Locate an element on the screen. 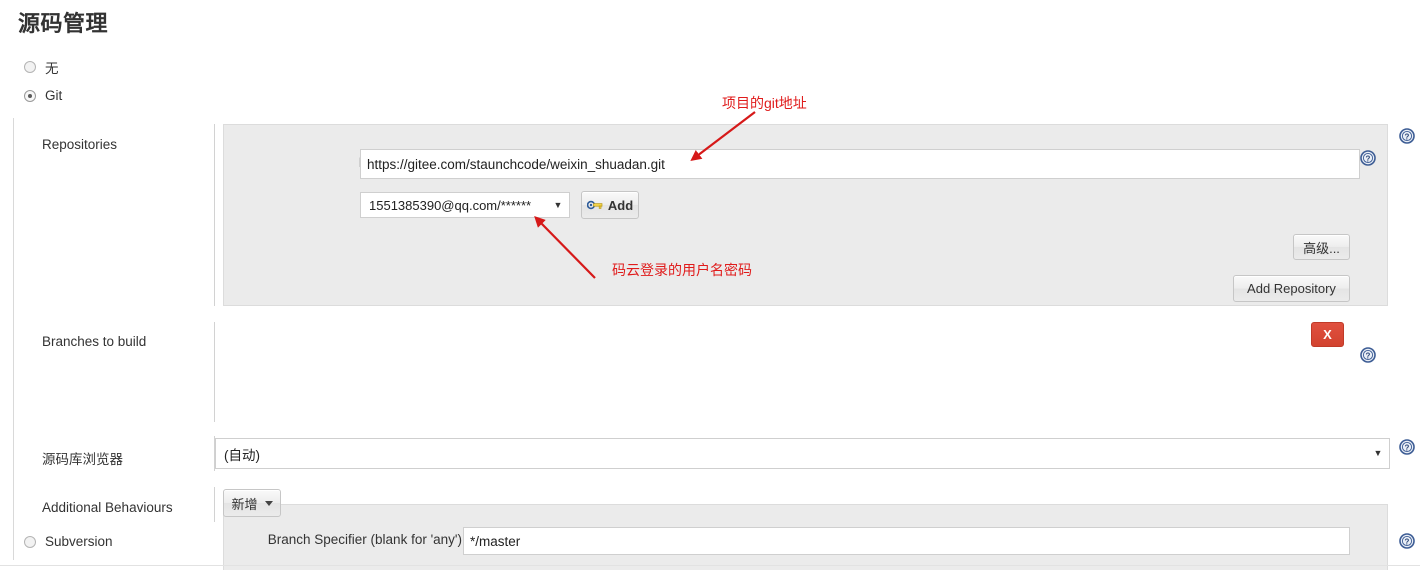 Image resolution: width=1420 pixels, height=570 pixels. add-credentials-button: Add is located at coordinates (610, 205).